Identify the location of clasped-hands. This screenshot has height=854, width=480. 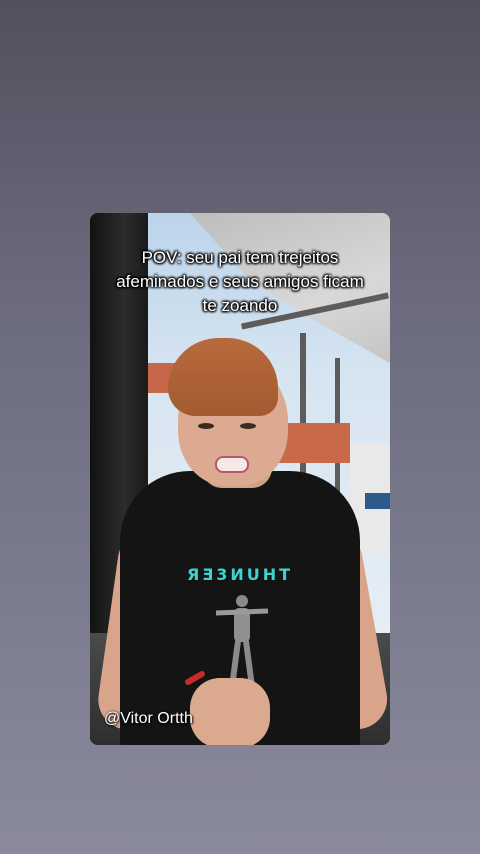
(230, 711).